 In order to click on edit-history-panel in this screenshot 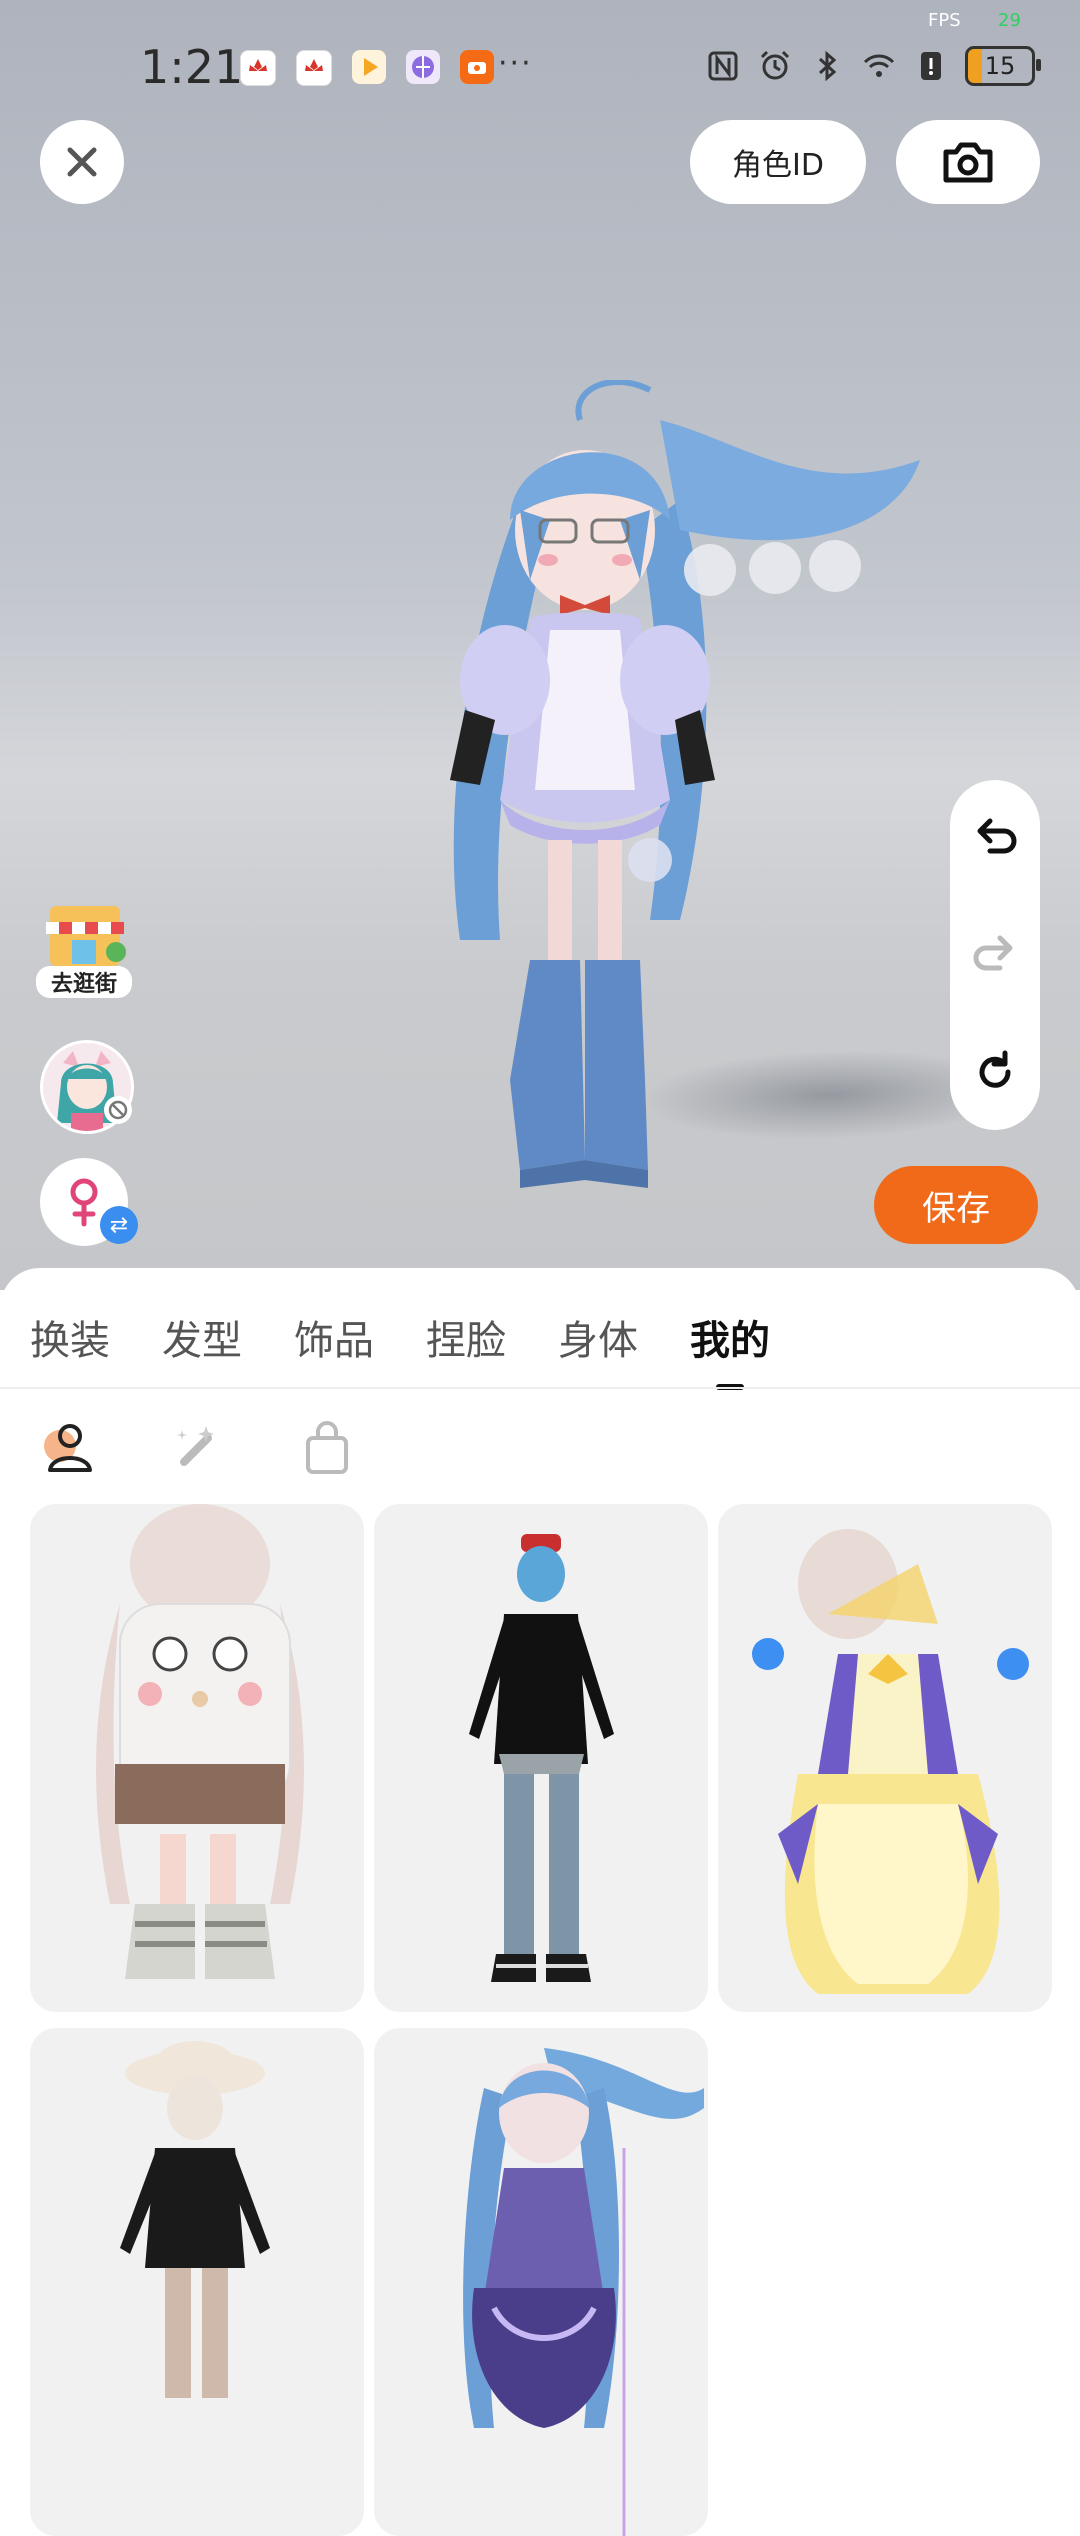, I will do `click(995, 955)`.